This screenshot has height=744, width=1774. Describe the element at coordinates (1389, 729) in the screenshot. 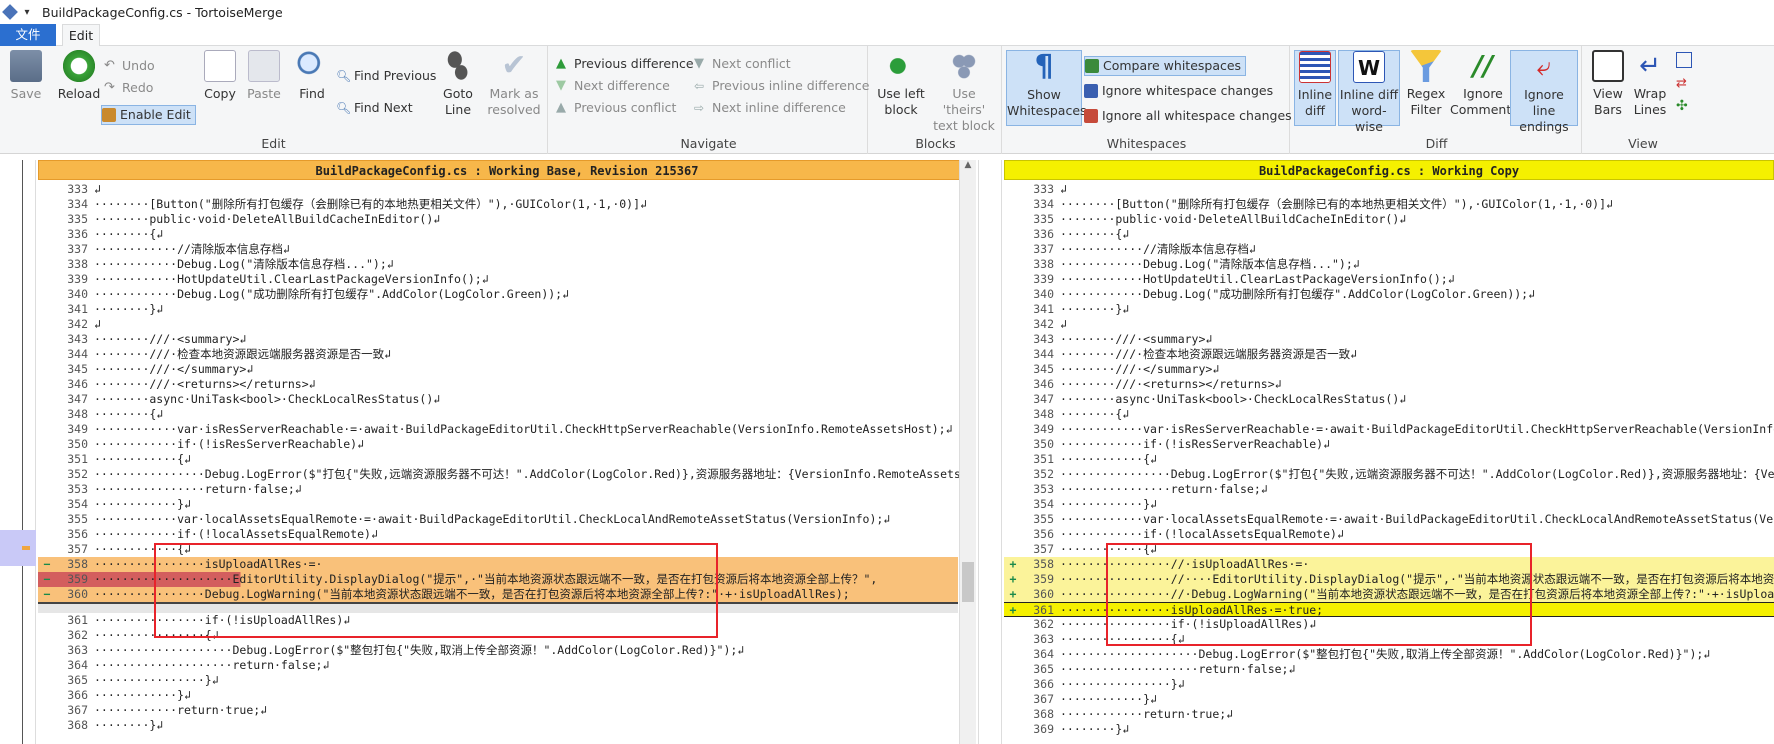

I see `code-line: 369 ········}↲` at that location.